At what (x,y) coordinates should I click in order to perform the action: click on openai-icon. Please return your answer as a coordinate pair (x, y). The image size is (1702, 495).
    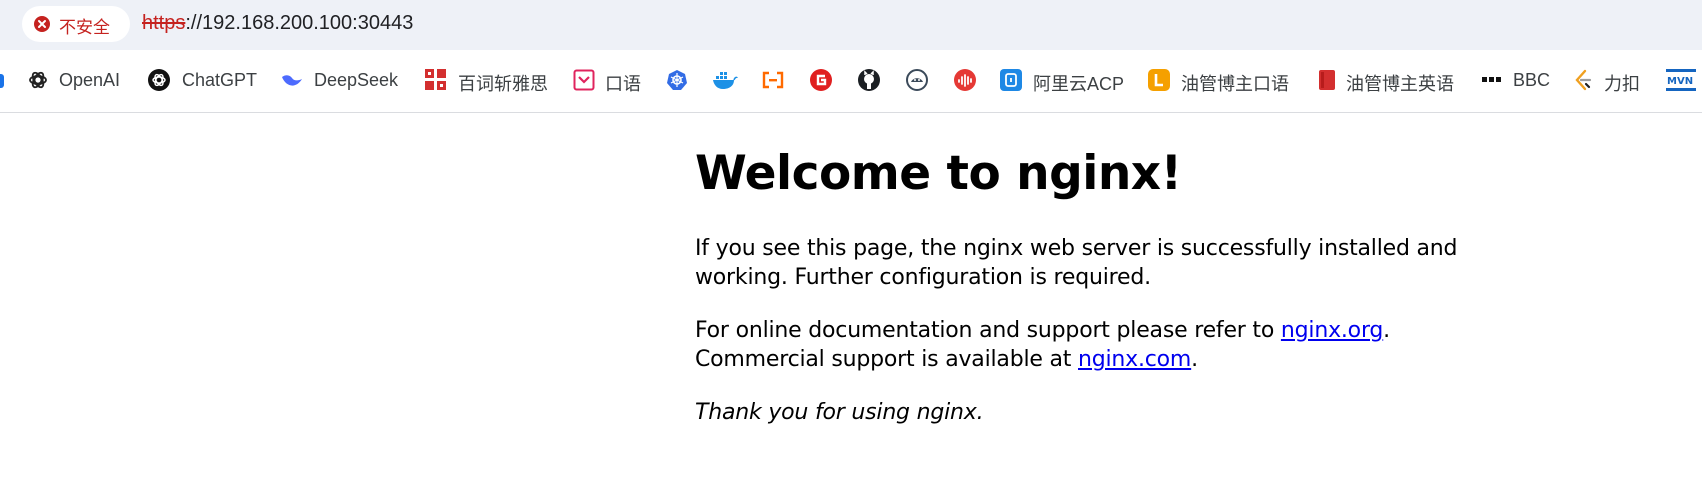
    Looking at the image, I should click on (38, 80).